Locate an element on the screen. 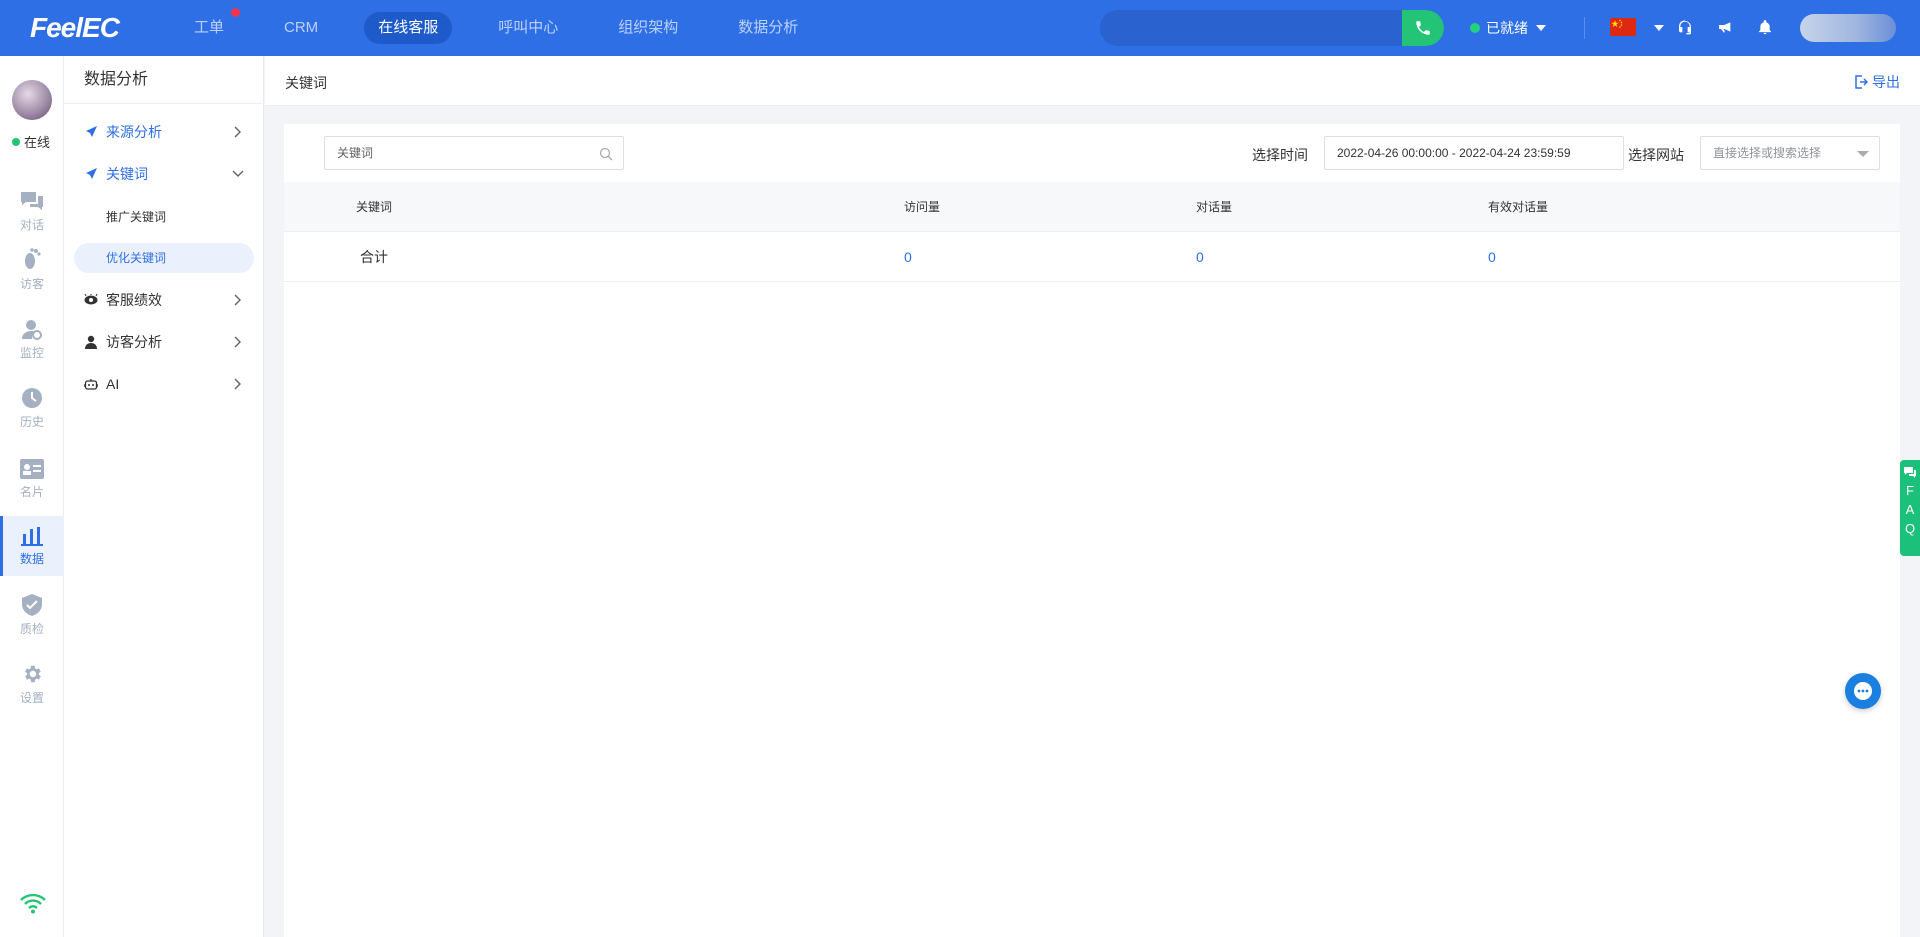  id-card-icon is located at coordinates (32, 468).